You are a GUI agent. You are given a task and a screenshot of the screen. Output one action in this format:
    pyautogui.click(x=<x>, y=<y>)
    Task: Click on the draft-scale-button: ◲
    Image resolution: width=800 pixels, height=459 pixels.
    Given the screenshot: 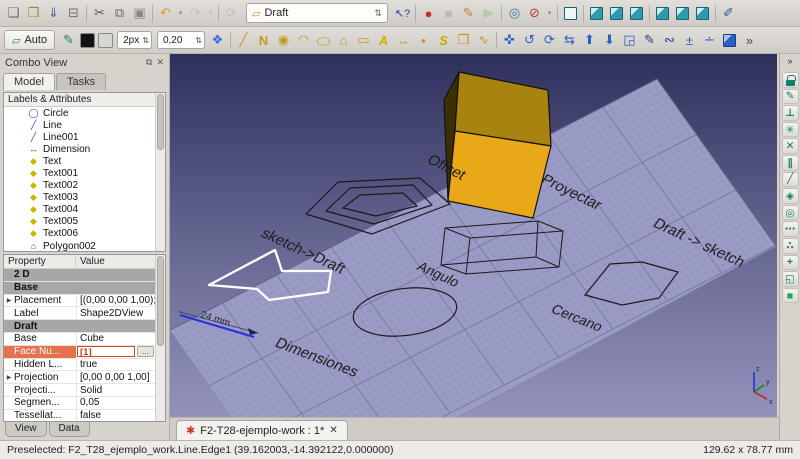 What is the action you would take?
    pyautogui.click(x=629, y=40)
    